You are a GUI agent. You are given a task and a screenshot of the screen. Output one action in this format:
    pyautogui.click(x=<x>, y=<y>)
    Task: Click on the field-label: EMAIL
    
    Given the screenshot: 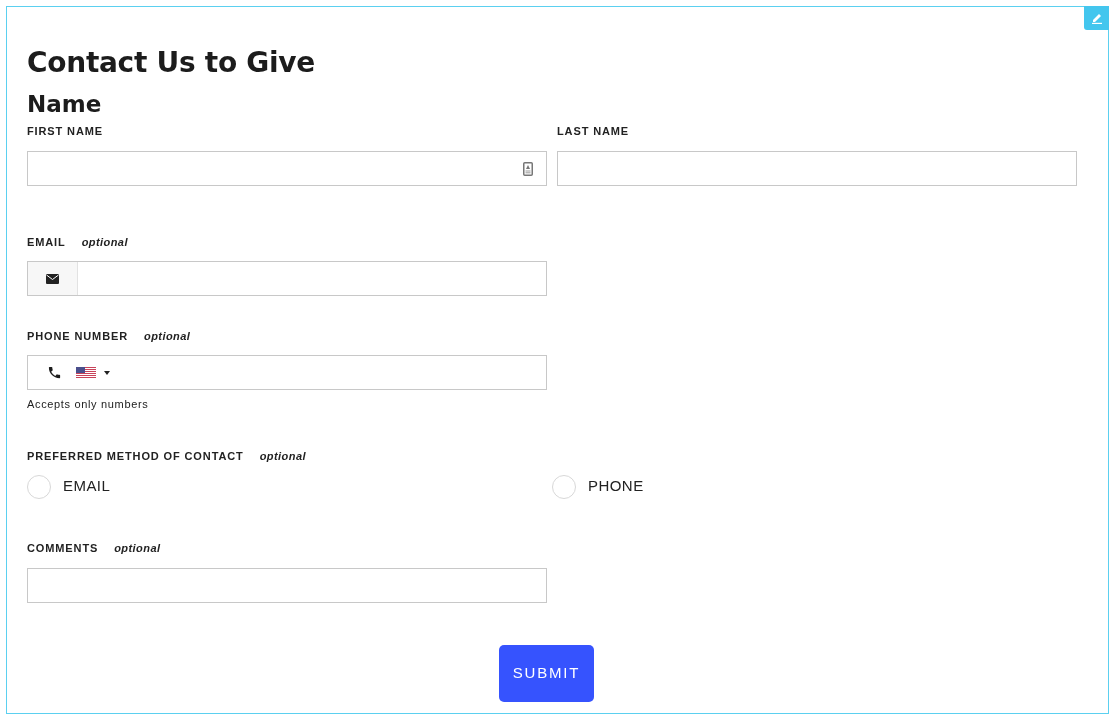 What is the action you would take?
    pyautogui.click(x=46, y=242)
    